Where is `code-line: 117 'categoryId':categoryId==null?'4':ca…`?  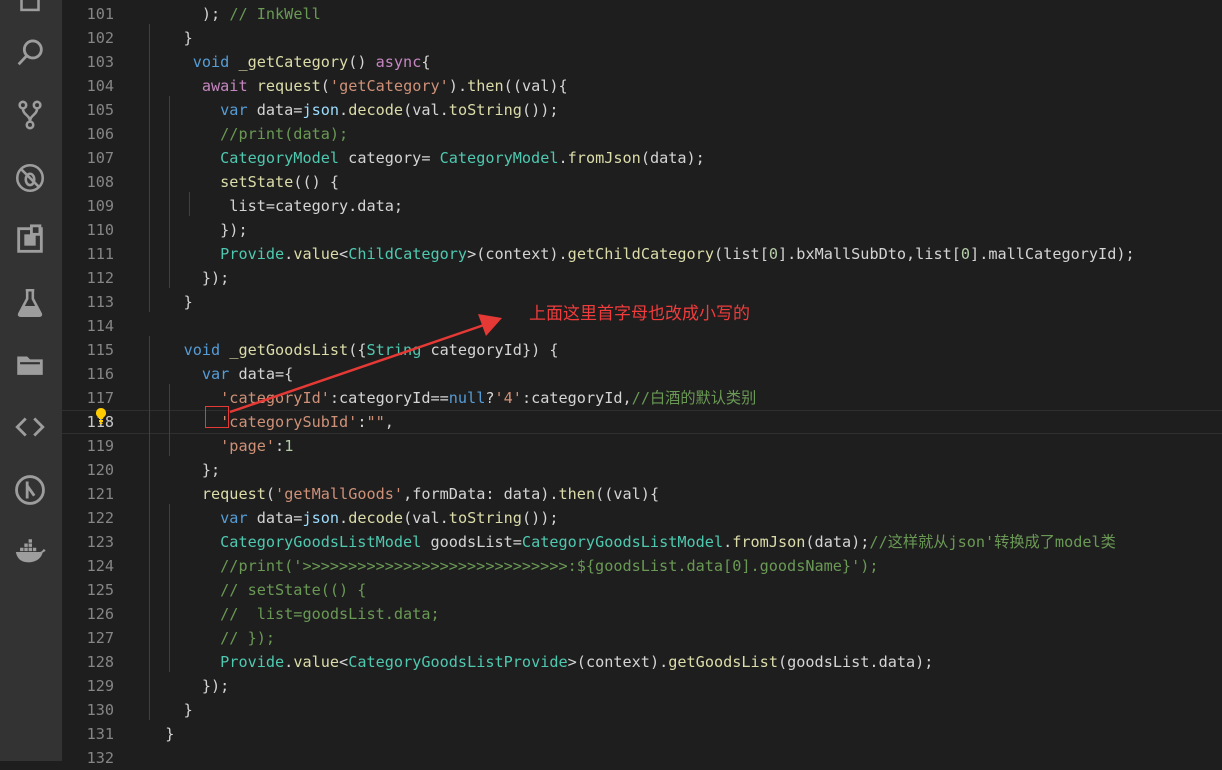 code-line: 117 'categoryId':categoryId==null?'4':ca… is located at coordinates (642, 398).